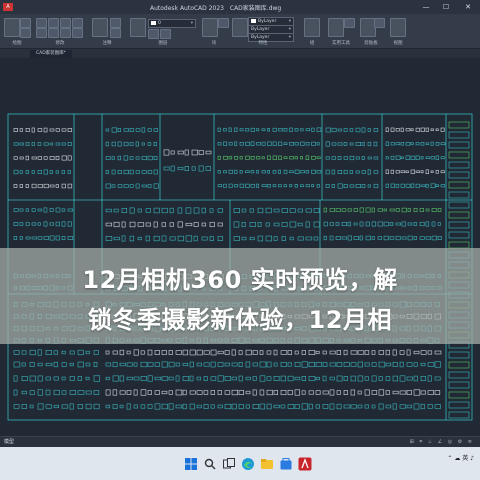 The image size is (480, 480). Describe the element at coordinates (51, 54) in the screenshot. I see `tab-drawing: CAD家装图库*` at that location.